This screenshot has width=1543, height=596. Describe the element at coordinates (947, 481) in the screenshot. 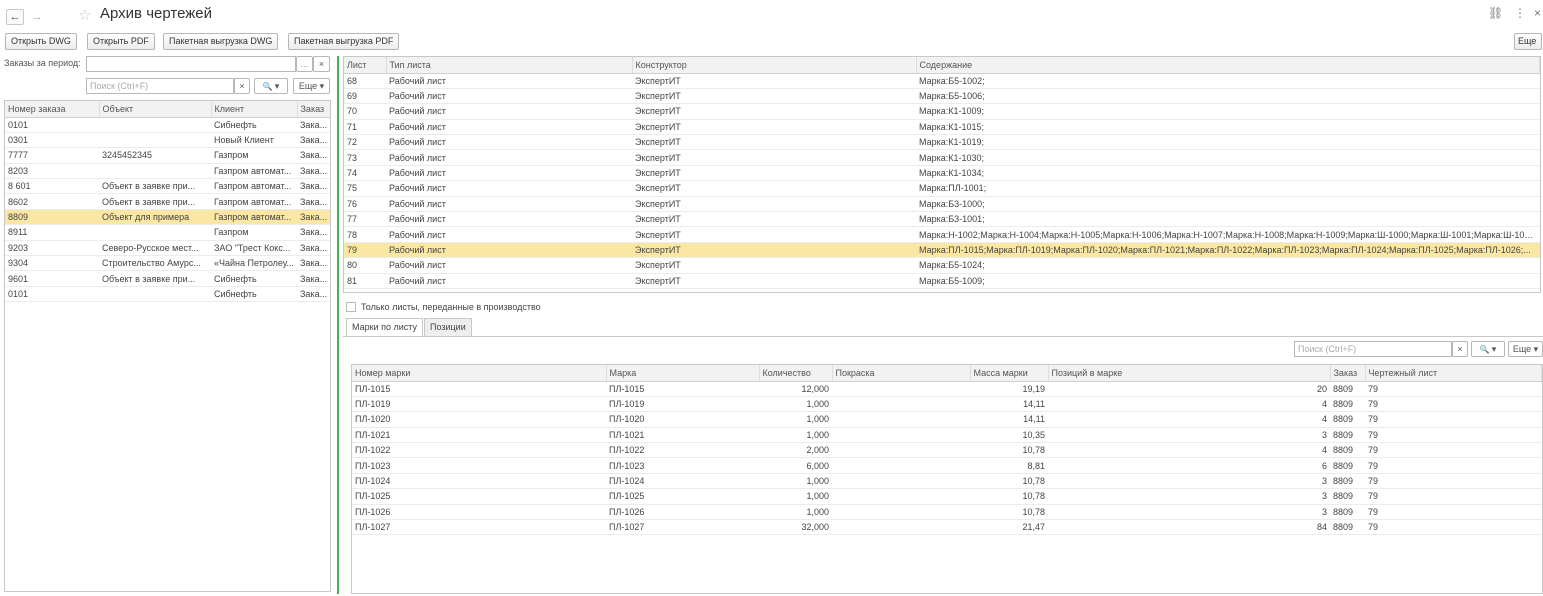

I see `marks-row: ПЛ-1024 ПЛ-1024 1,000 10,78 3 8809 79` at that location.